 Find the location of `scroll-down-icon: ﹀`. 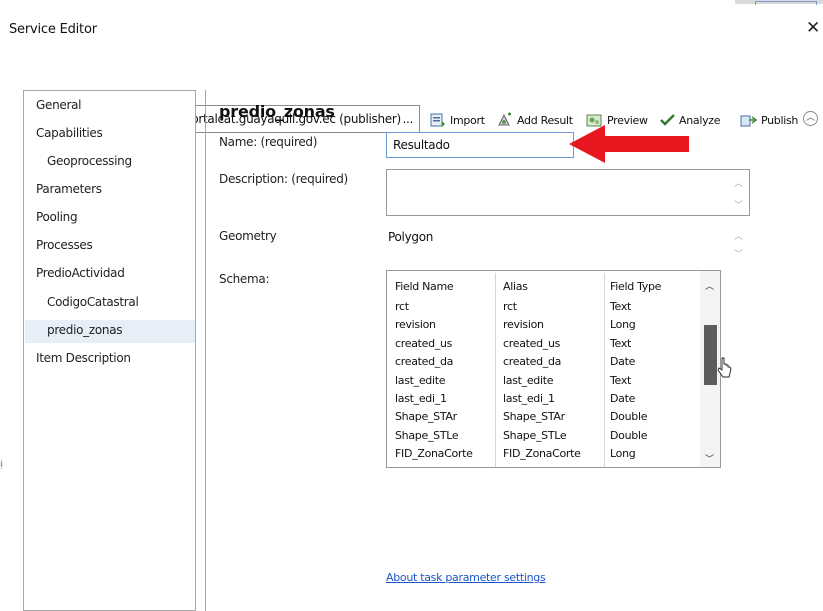

scroll-down-icon: ﹀ is located at coordinates (709, 458).